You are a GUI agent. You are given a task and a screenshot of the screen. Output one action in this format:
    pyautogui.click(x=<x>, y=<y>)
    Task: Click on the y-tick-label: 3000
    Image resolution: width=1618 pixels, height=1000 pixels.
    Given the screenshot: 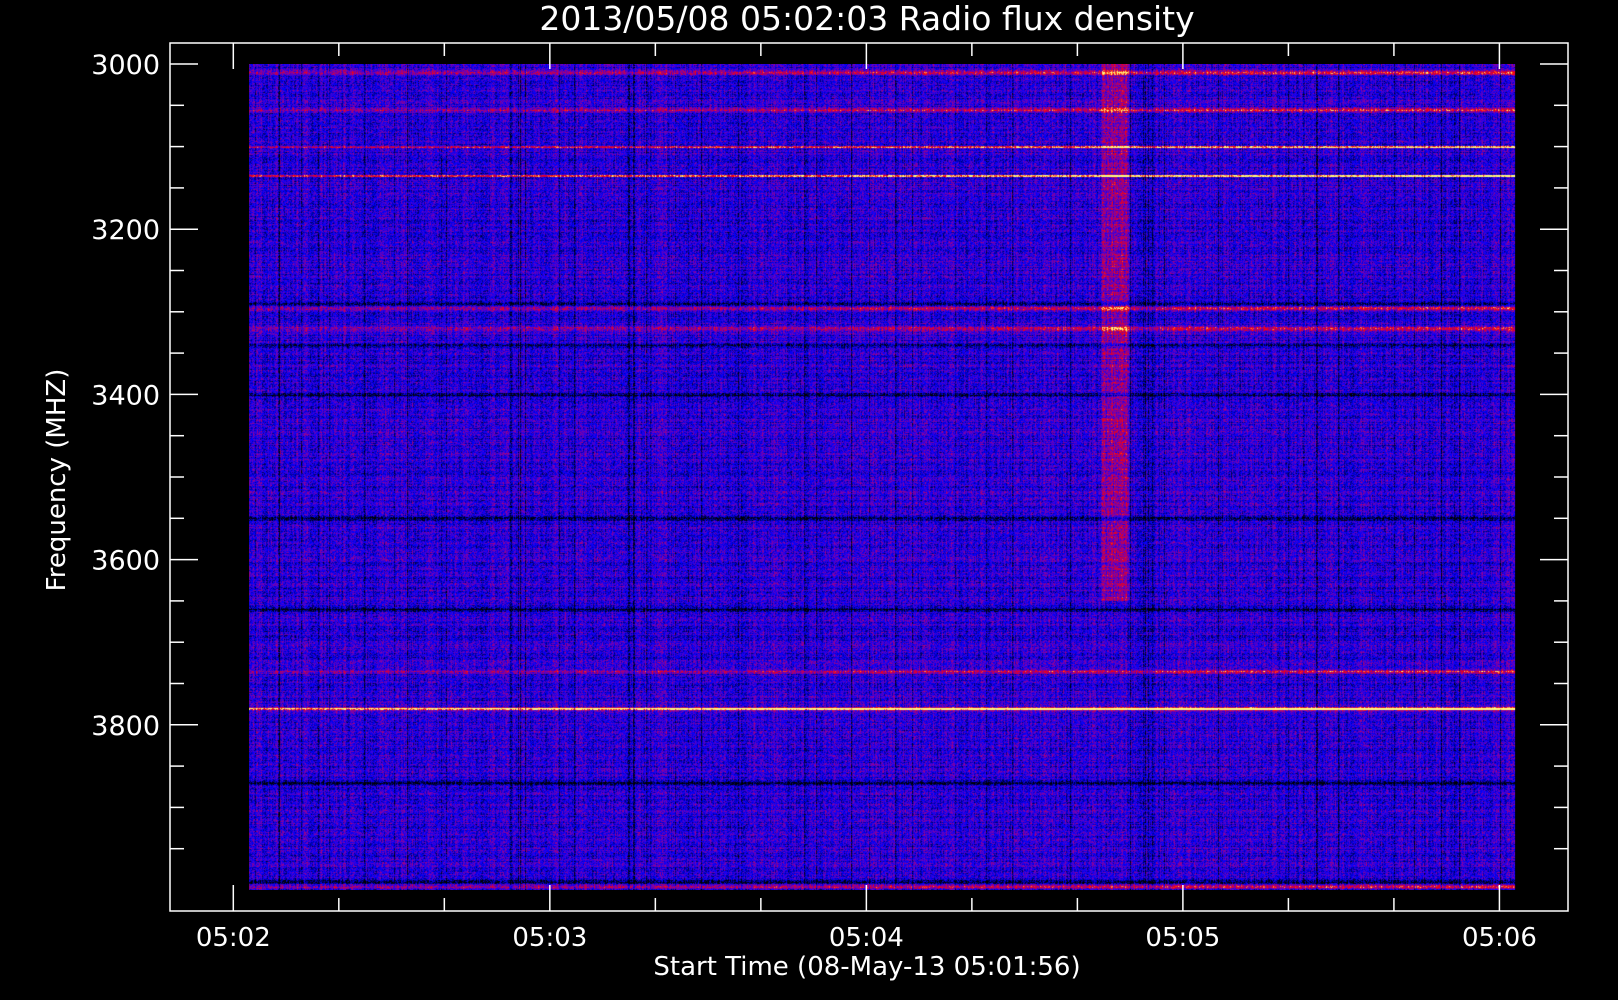 What is the action you would take?
    pyautogui.click(x=125, y=65)
    